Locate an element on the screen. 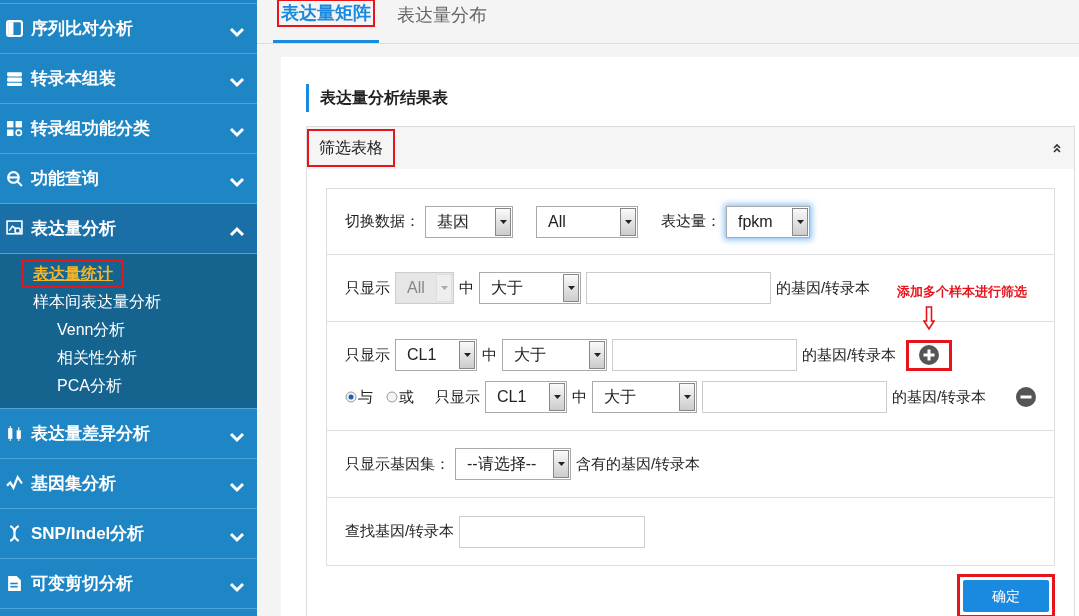 Image resolution: width=1079 pixels, height=616 pixels. minus-icon is located at coordinates (1026, 397).